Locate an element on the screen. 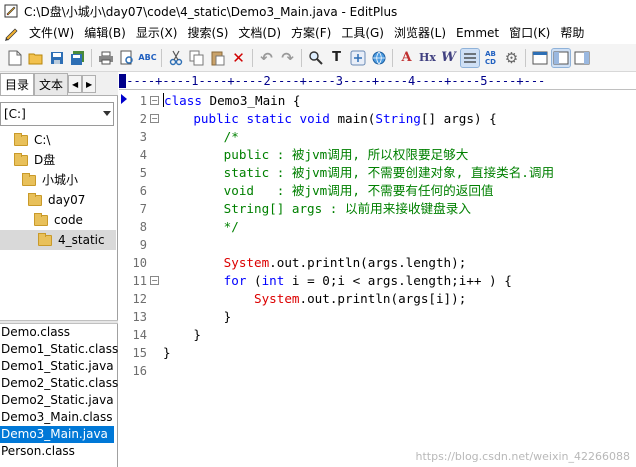  panel-tabs: 目录 文本 ◀ ▶ is located at coordinates (59, 84).